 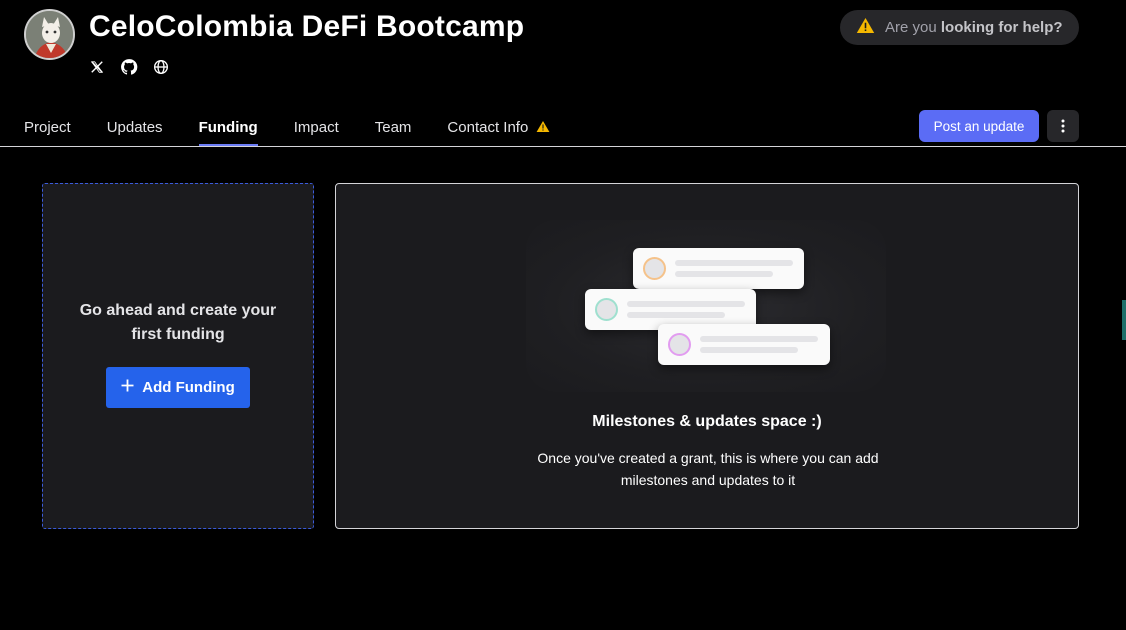 I want to click on tab-team: Team, so click(x=393, y=127).